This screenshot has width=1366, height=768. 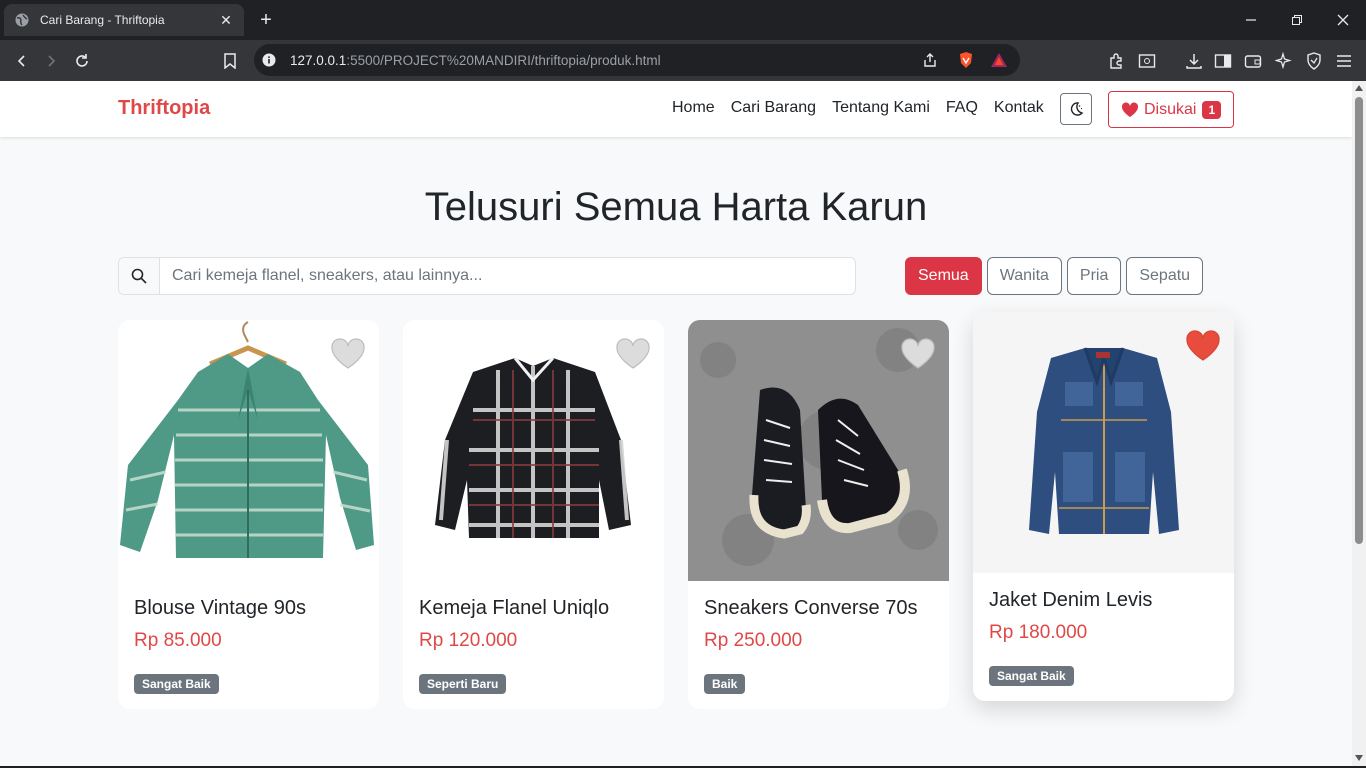 What do you see at coordinates (1314, 61) in the screenshot?
I see `vpn-icon` at bounding box center [1314, 61].